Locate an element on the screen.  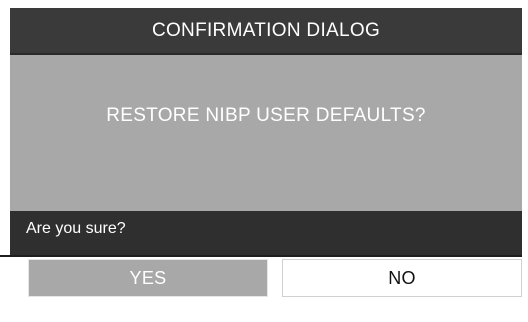
no-button-label: NO is located at coordinates (402, 277).